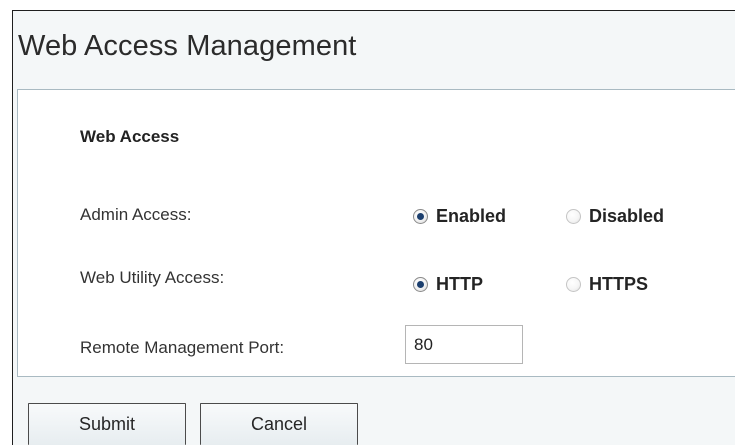 This screenshot has height=445, width=735. Describe the element at coordinates (279, 424) in the screenshot. I see `cancel-button: Cancel` at that location.